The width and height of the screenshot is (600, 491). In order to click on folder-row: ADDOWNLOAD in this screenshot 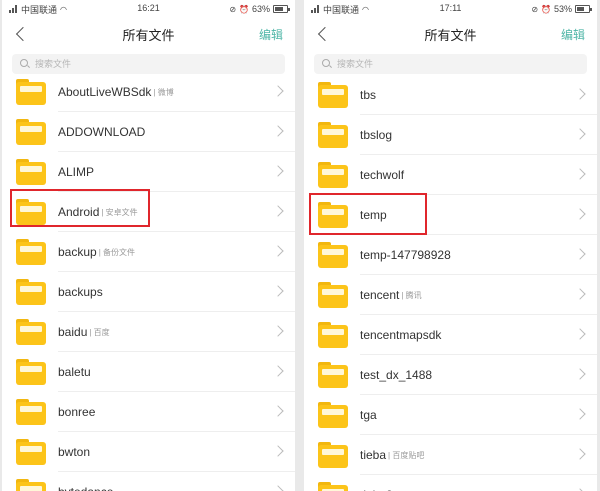, I will do `click(148, 132)`.